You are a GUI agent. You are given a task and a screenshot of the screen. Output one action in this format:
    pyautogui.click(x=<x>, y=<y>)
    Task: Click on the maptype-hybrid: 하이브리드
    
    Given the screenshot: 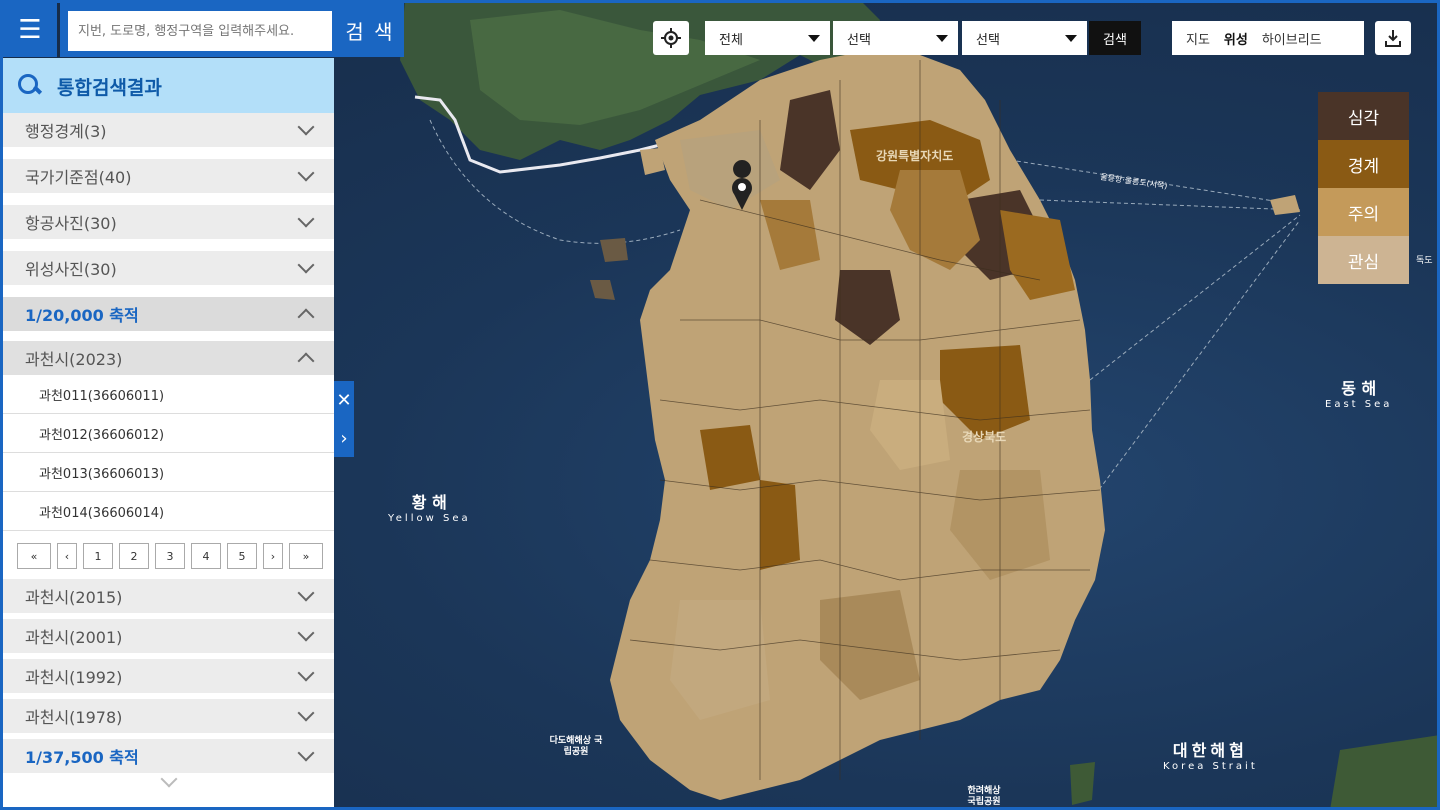 What is the action you would take?
    pyautogui.click(x=1285, y=38)
    